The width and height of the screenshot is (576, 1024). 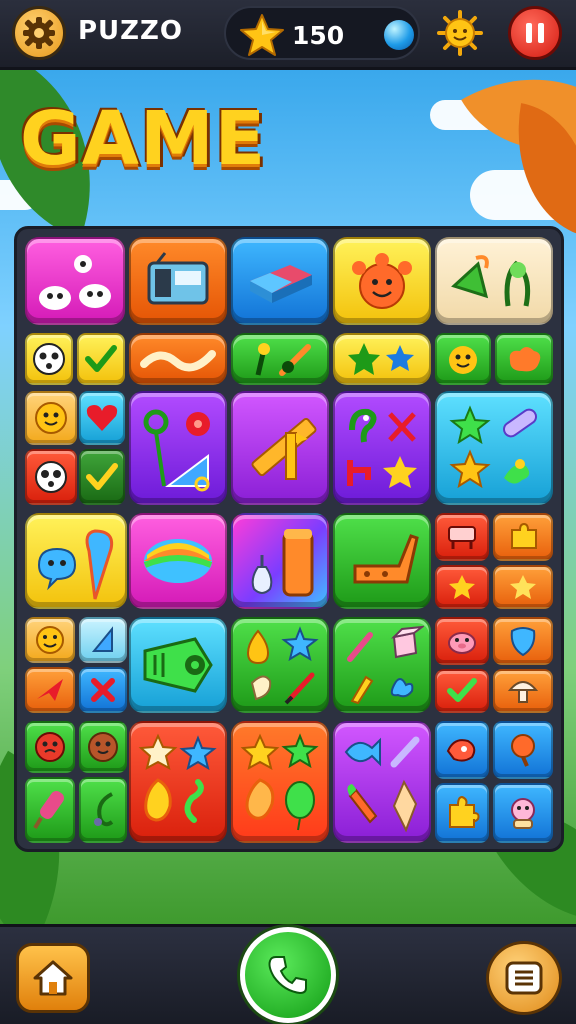 I want to click on stars-balloons-icon, so click(x=279, y=782).